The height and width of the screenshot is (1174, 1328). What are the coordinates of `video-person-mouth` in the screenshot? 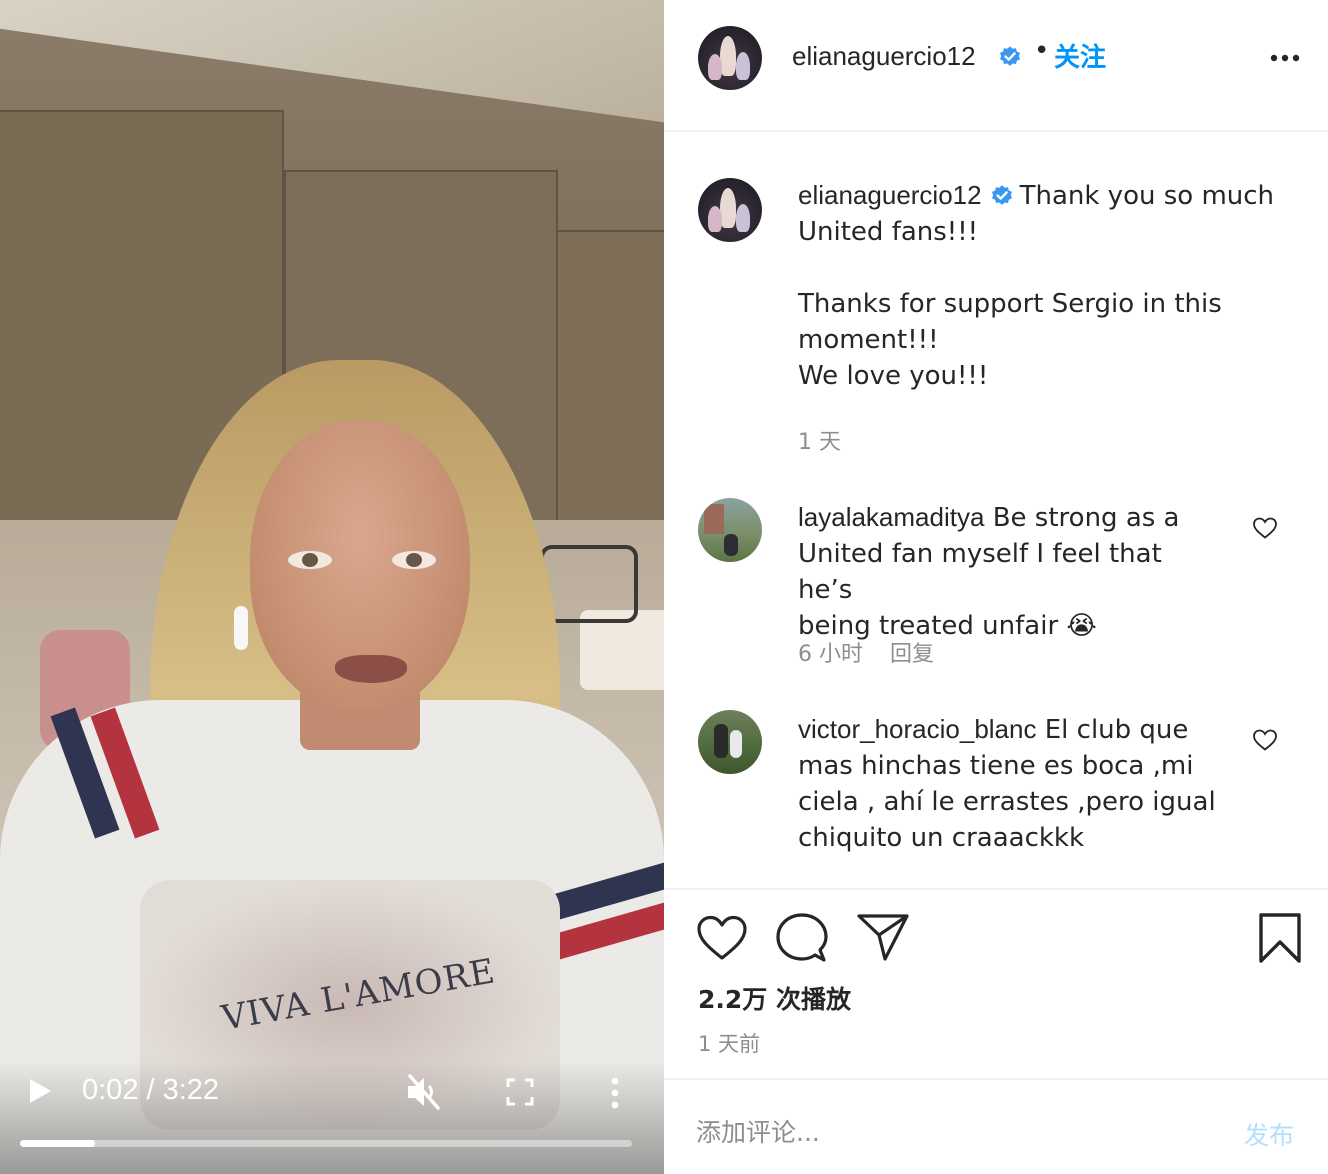 It's located at (371, 669).